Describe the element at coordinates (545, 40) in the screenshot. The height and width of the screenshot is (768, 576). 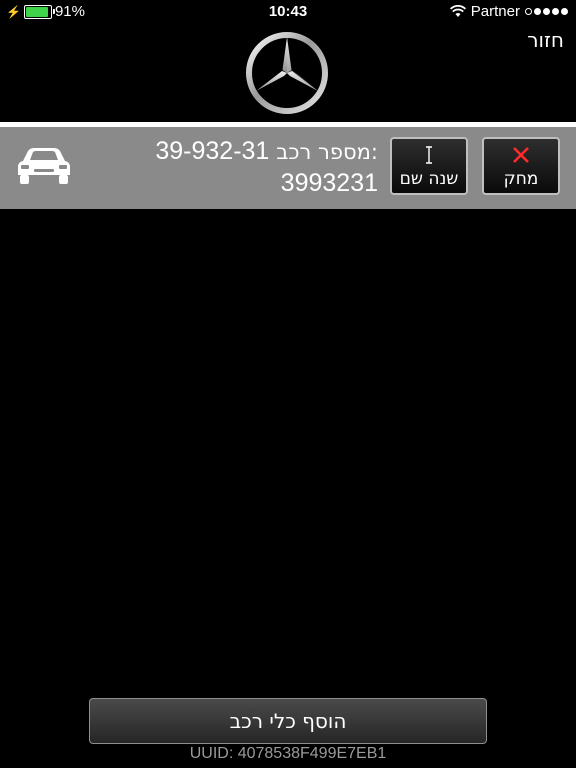
I see `back-button: חזור` at that location.